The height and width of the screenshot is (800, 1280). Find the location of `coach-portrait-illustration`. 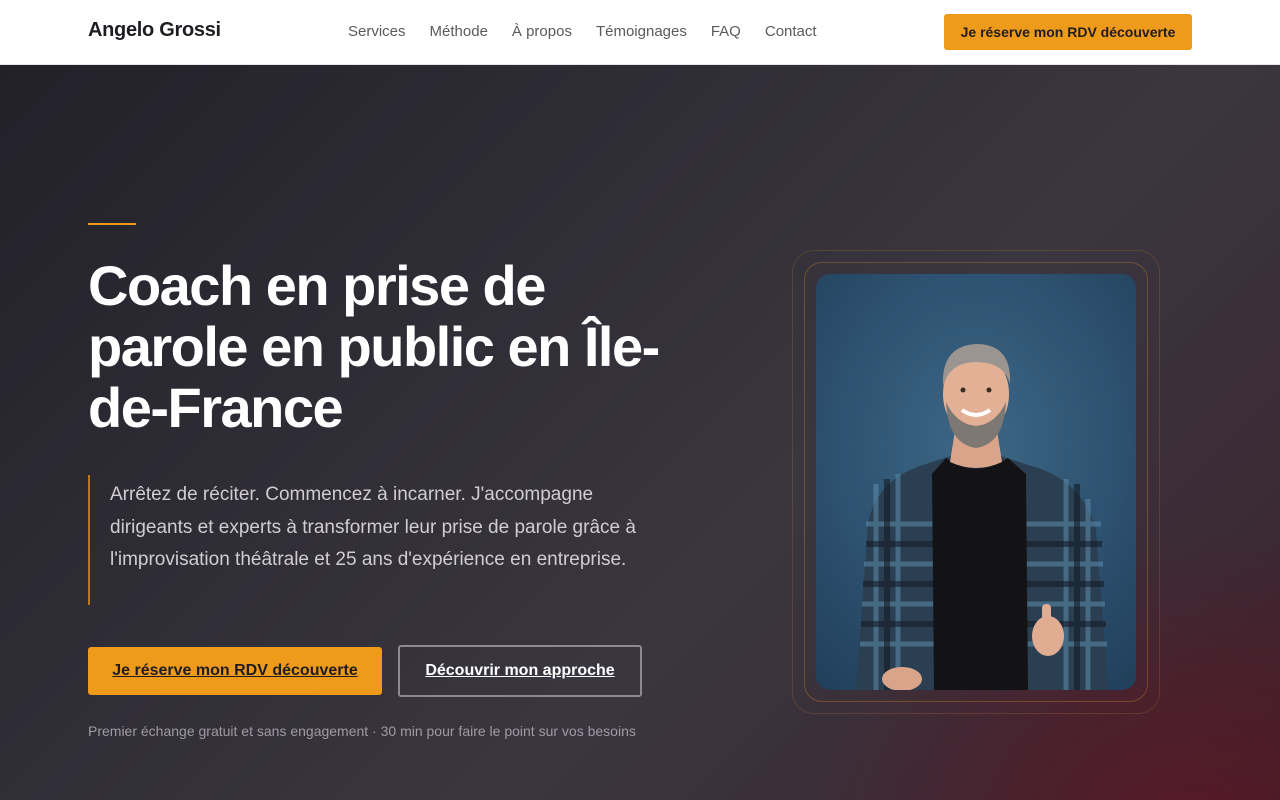

coach-portrait-illustration is located at coordinates (982, 517).